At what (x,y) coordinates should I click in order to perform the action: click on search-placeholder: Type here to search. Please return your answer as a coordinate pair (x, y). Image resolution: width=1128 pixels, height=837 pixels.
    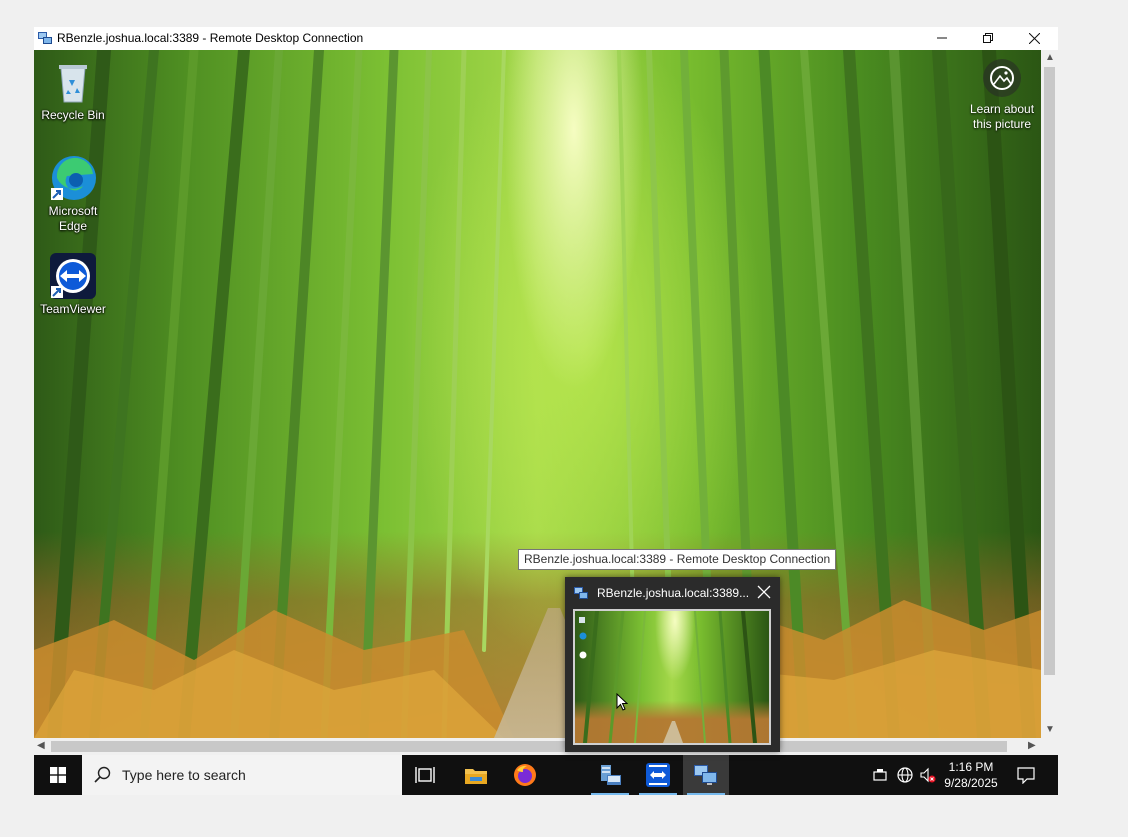
    Looking at the image, I should click on (184, 775).